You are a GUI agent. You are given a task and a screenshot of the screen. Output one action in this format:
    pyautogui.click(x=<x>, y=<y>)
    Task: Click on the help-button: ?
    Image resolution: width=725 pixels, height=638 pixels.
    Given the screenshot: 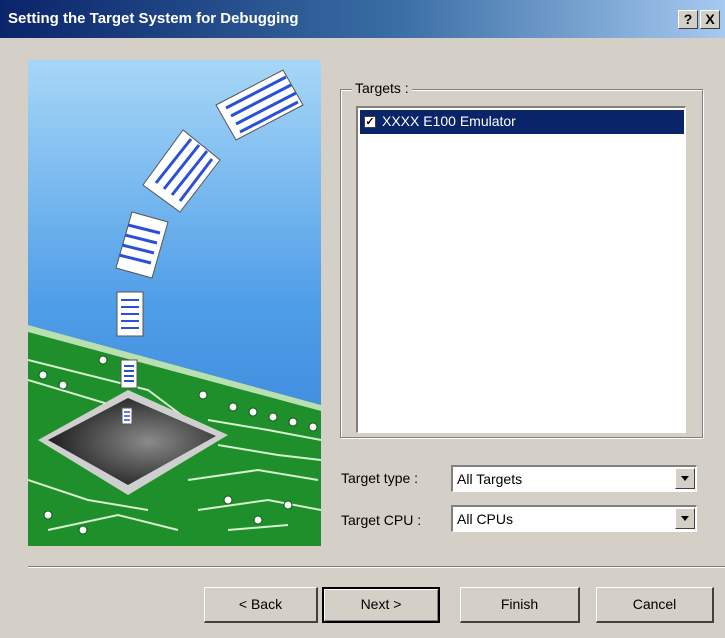 What is the action you would take?
    pyautogui.click(x=688, y=19)
    